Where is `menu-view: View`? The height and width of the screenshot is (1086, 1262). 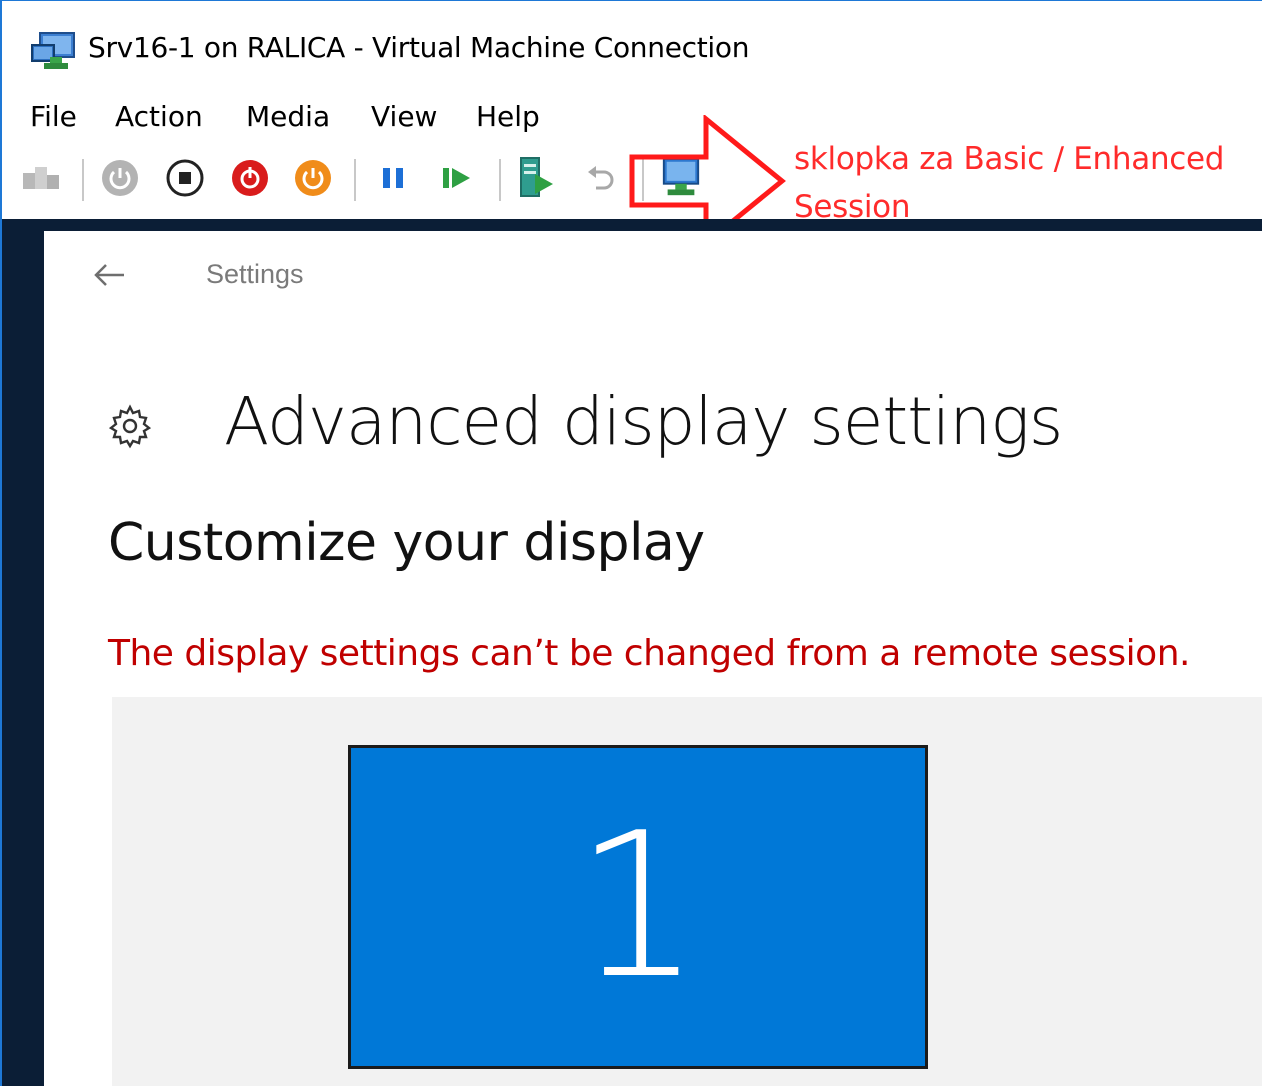 menu-view: View is located at coordinates (404, 116).